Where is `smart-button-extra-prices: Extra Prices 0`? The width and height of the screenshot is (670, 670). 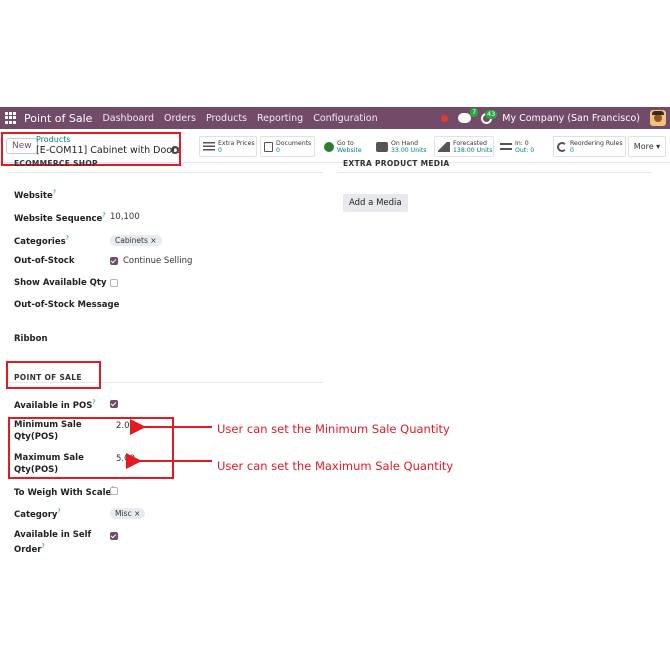 smart-button-extra-prices: Extra Prices 0 is located at coordinates (228, 146).